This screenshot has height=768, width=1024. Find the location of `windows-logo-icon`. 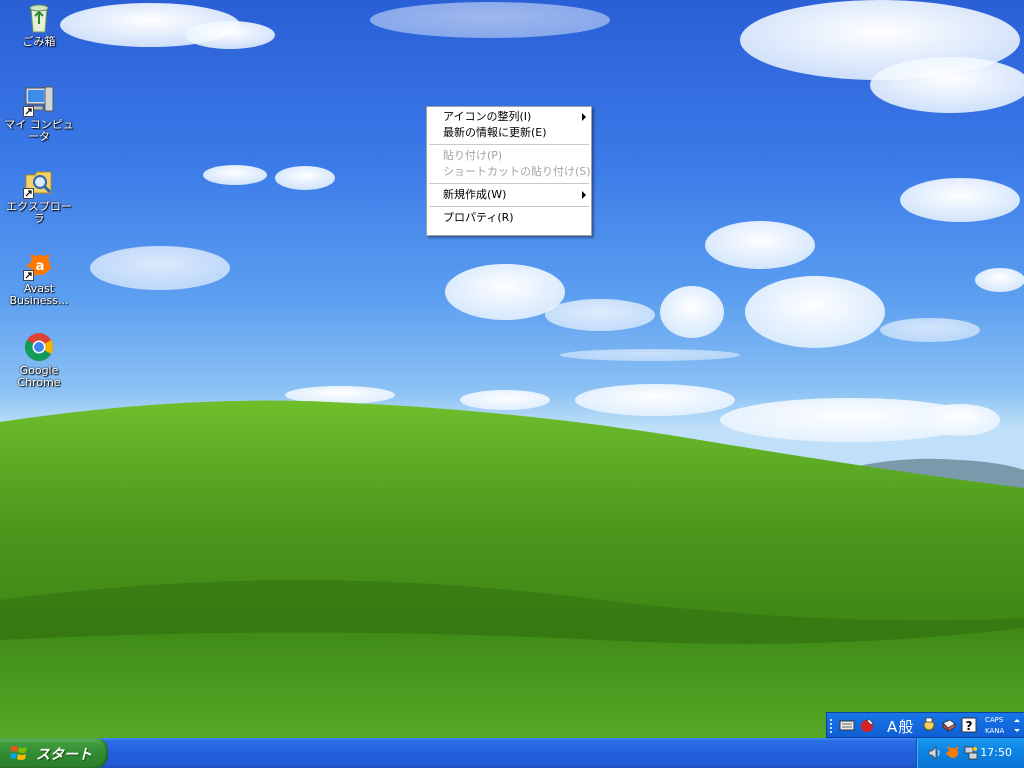

windows-logo-icon is located at coordinates (18, 753).